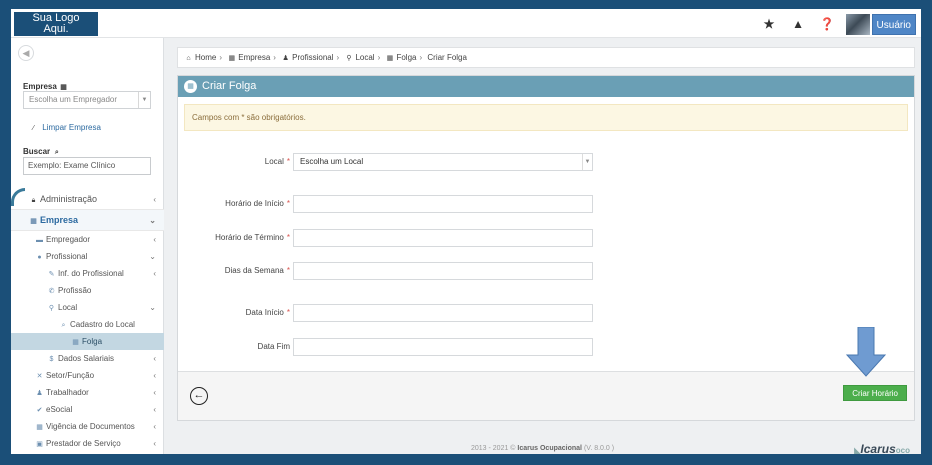 This screenshot has width=932, height=465. I want to click on icarus-logo: ◣Icarusᴏᴄᴏ, so click(882, 448).